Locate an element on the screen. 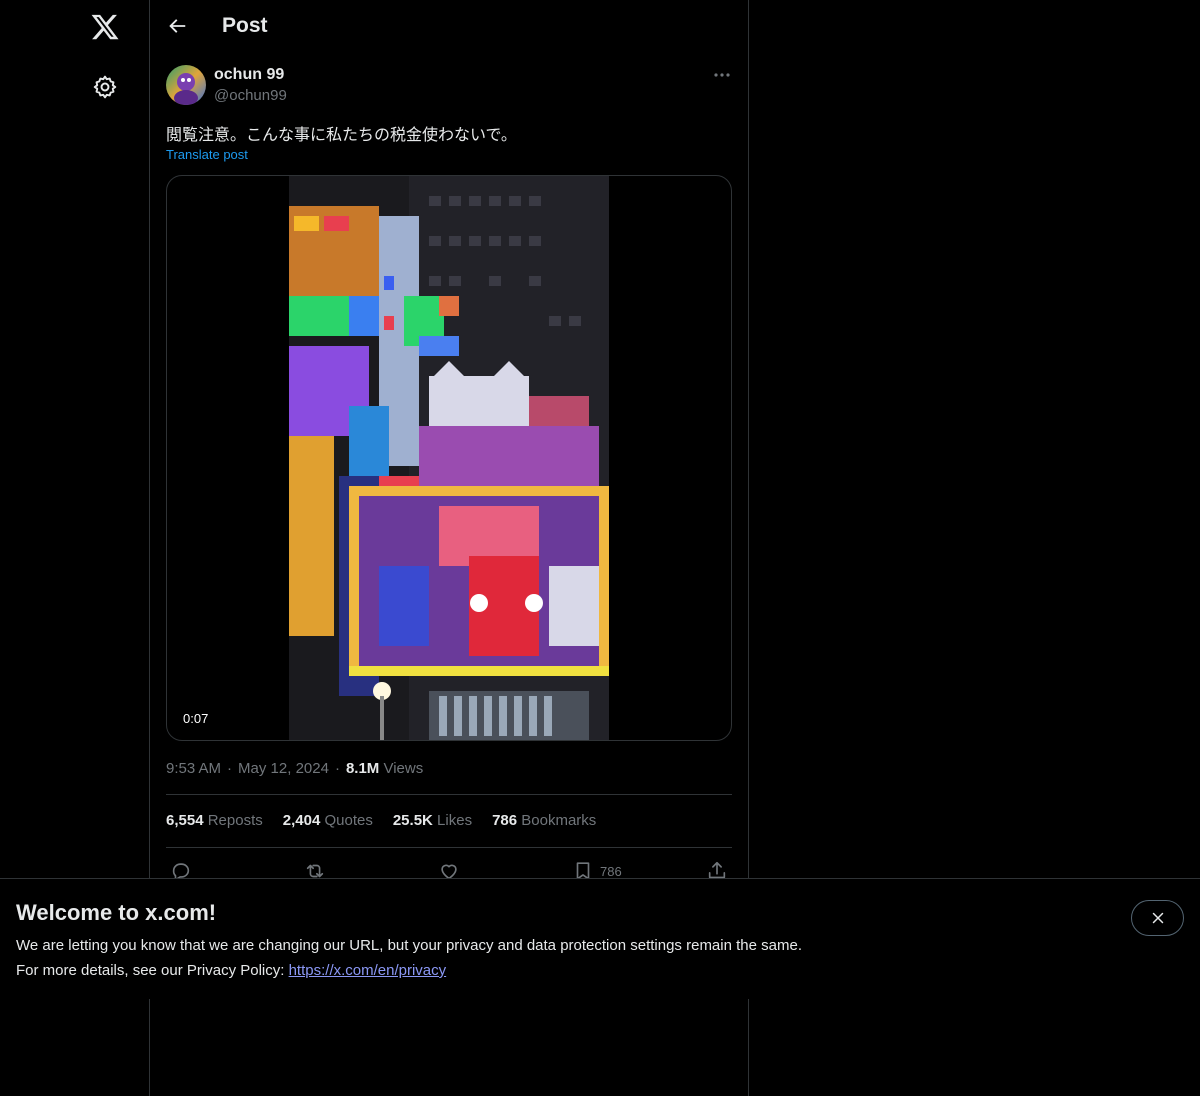 The width and height of the screenshot is (1200, 1096). author-name: ochun 99 is located at coordinates (249, 75).